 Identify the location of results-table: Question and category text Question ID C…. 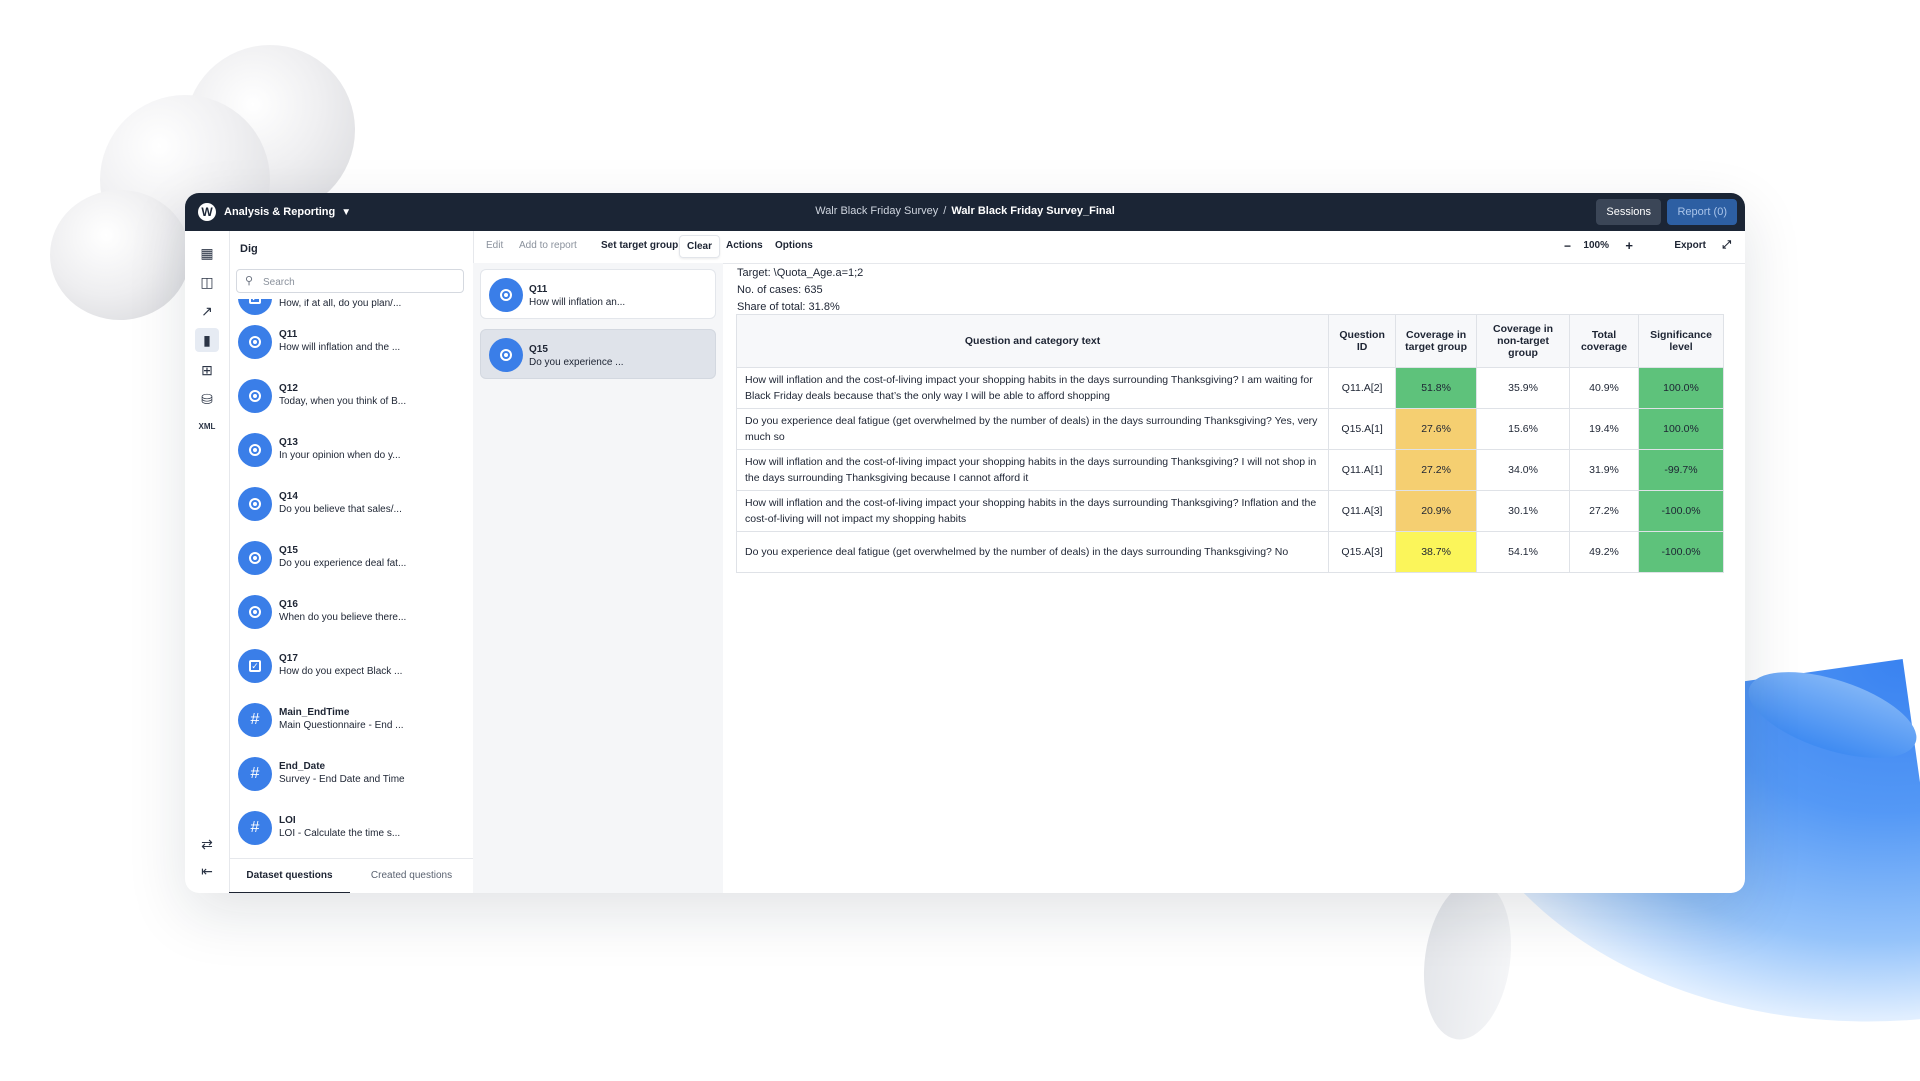
(1230, 443).